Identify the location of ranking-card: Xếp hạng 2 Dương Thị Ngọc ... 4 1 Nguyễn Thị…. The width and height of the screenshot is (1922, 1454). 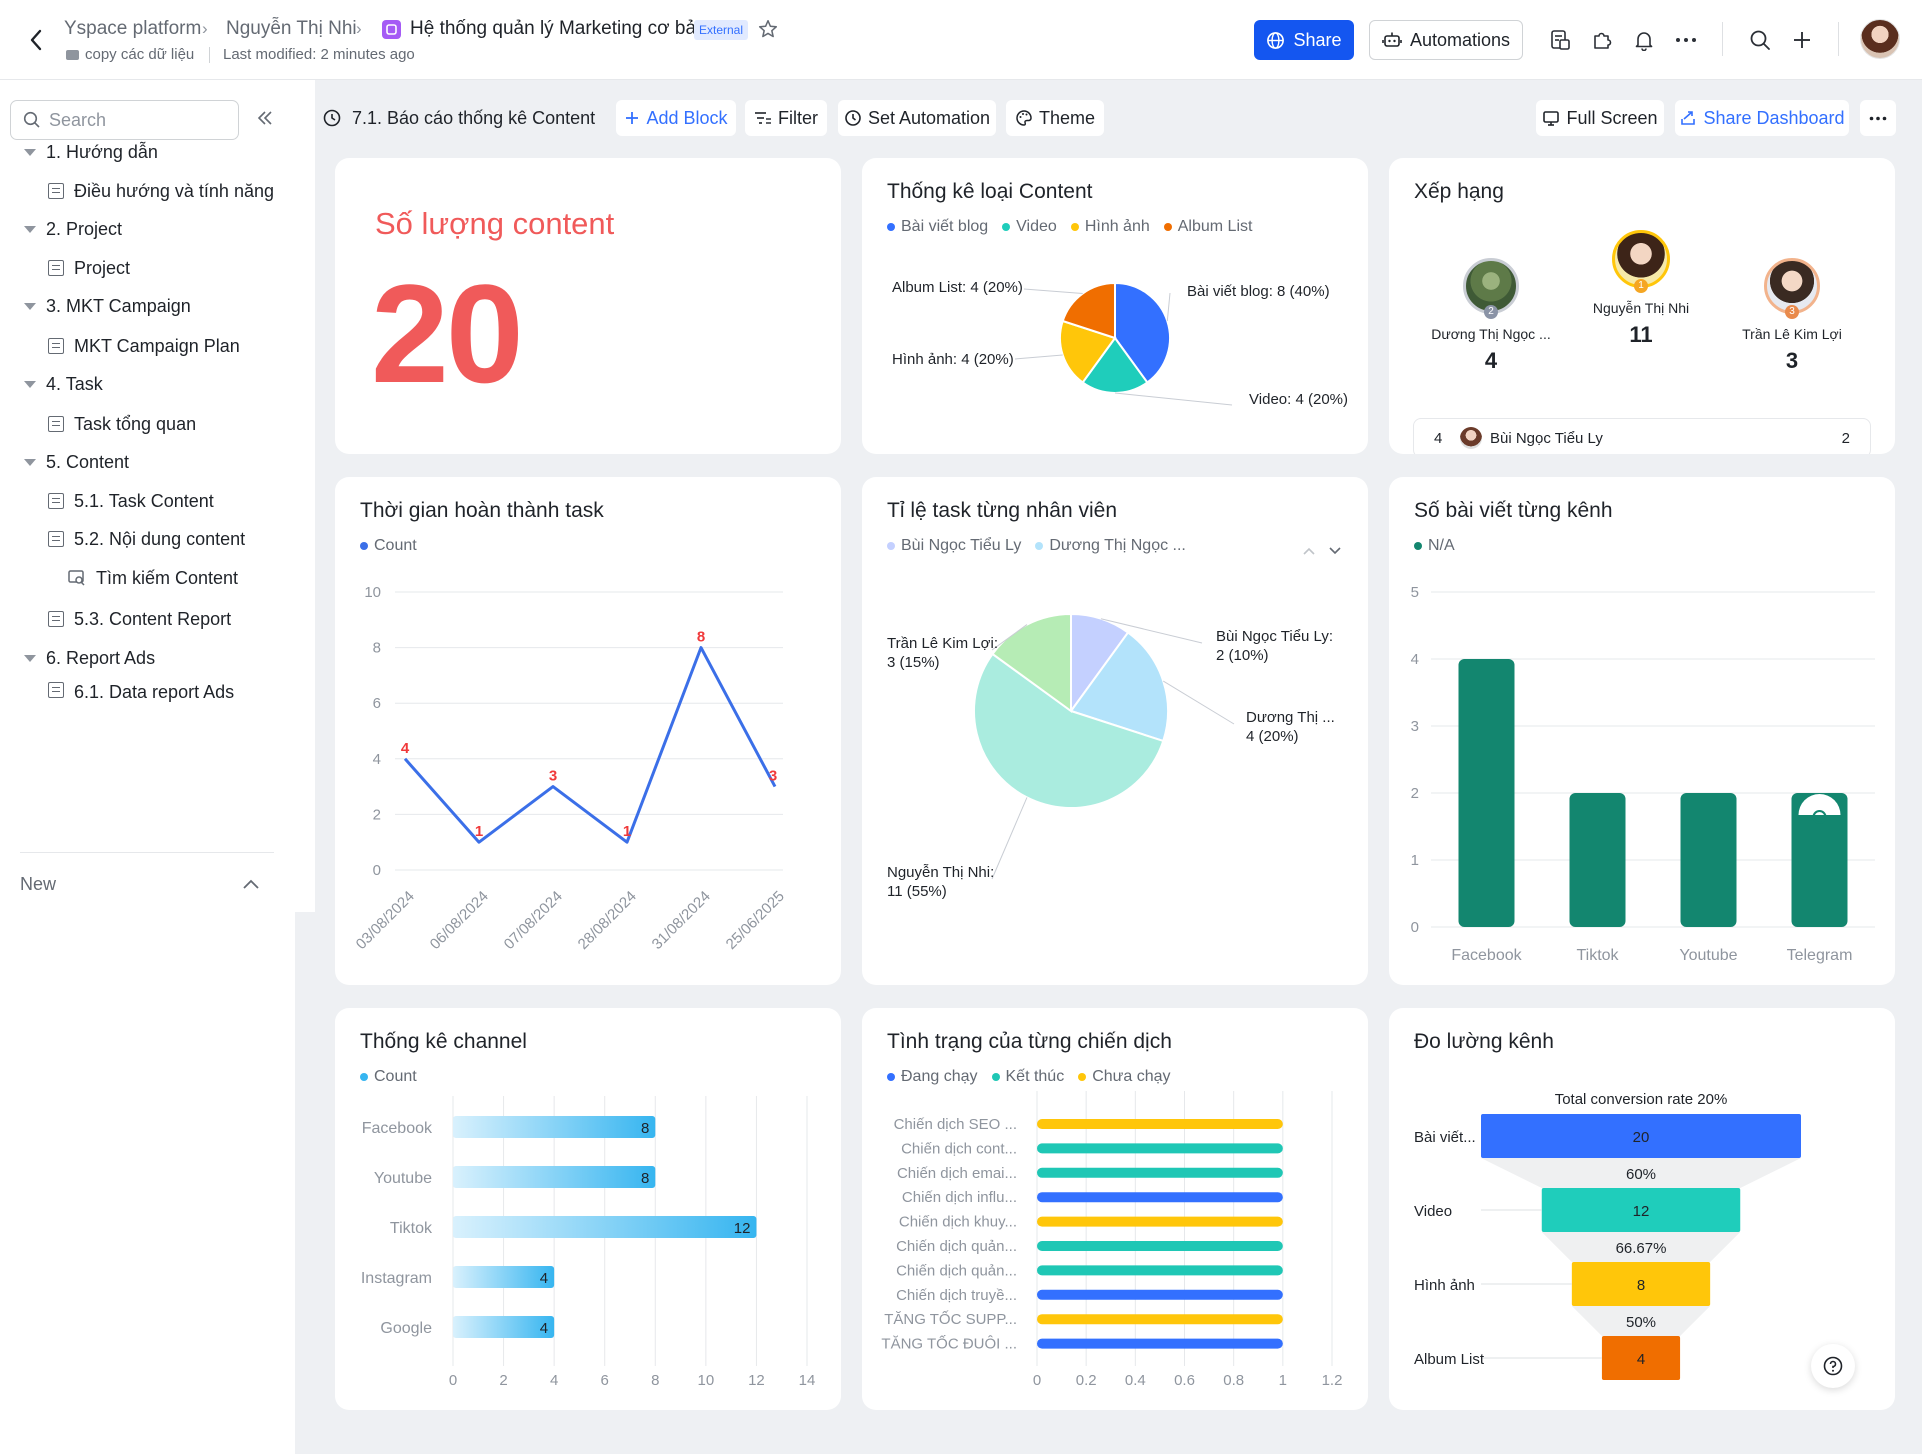
(1642, 306).